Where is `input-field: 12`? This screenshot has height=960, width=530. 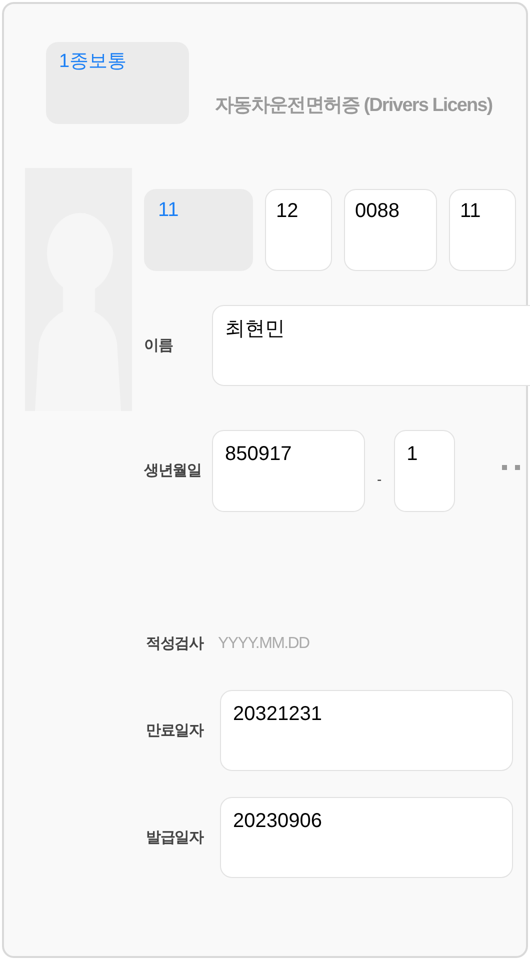 input-field: 12 is located at coordinates (298, 230).